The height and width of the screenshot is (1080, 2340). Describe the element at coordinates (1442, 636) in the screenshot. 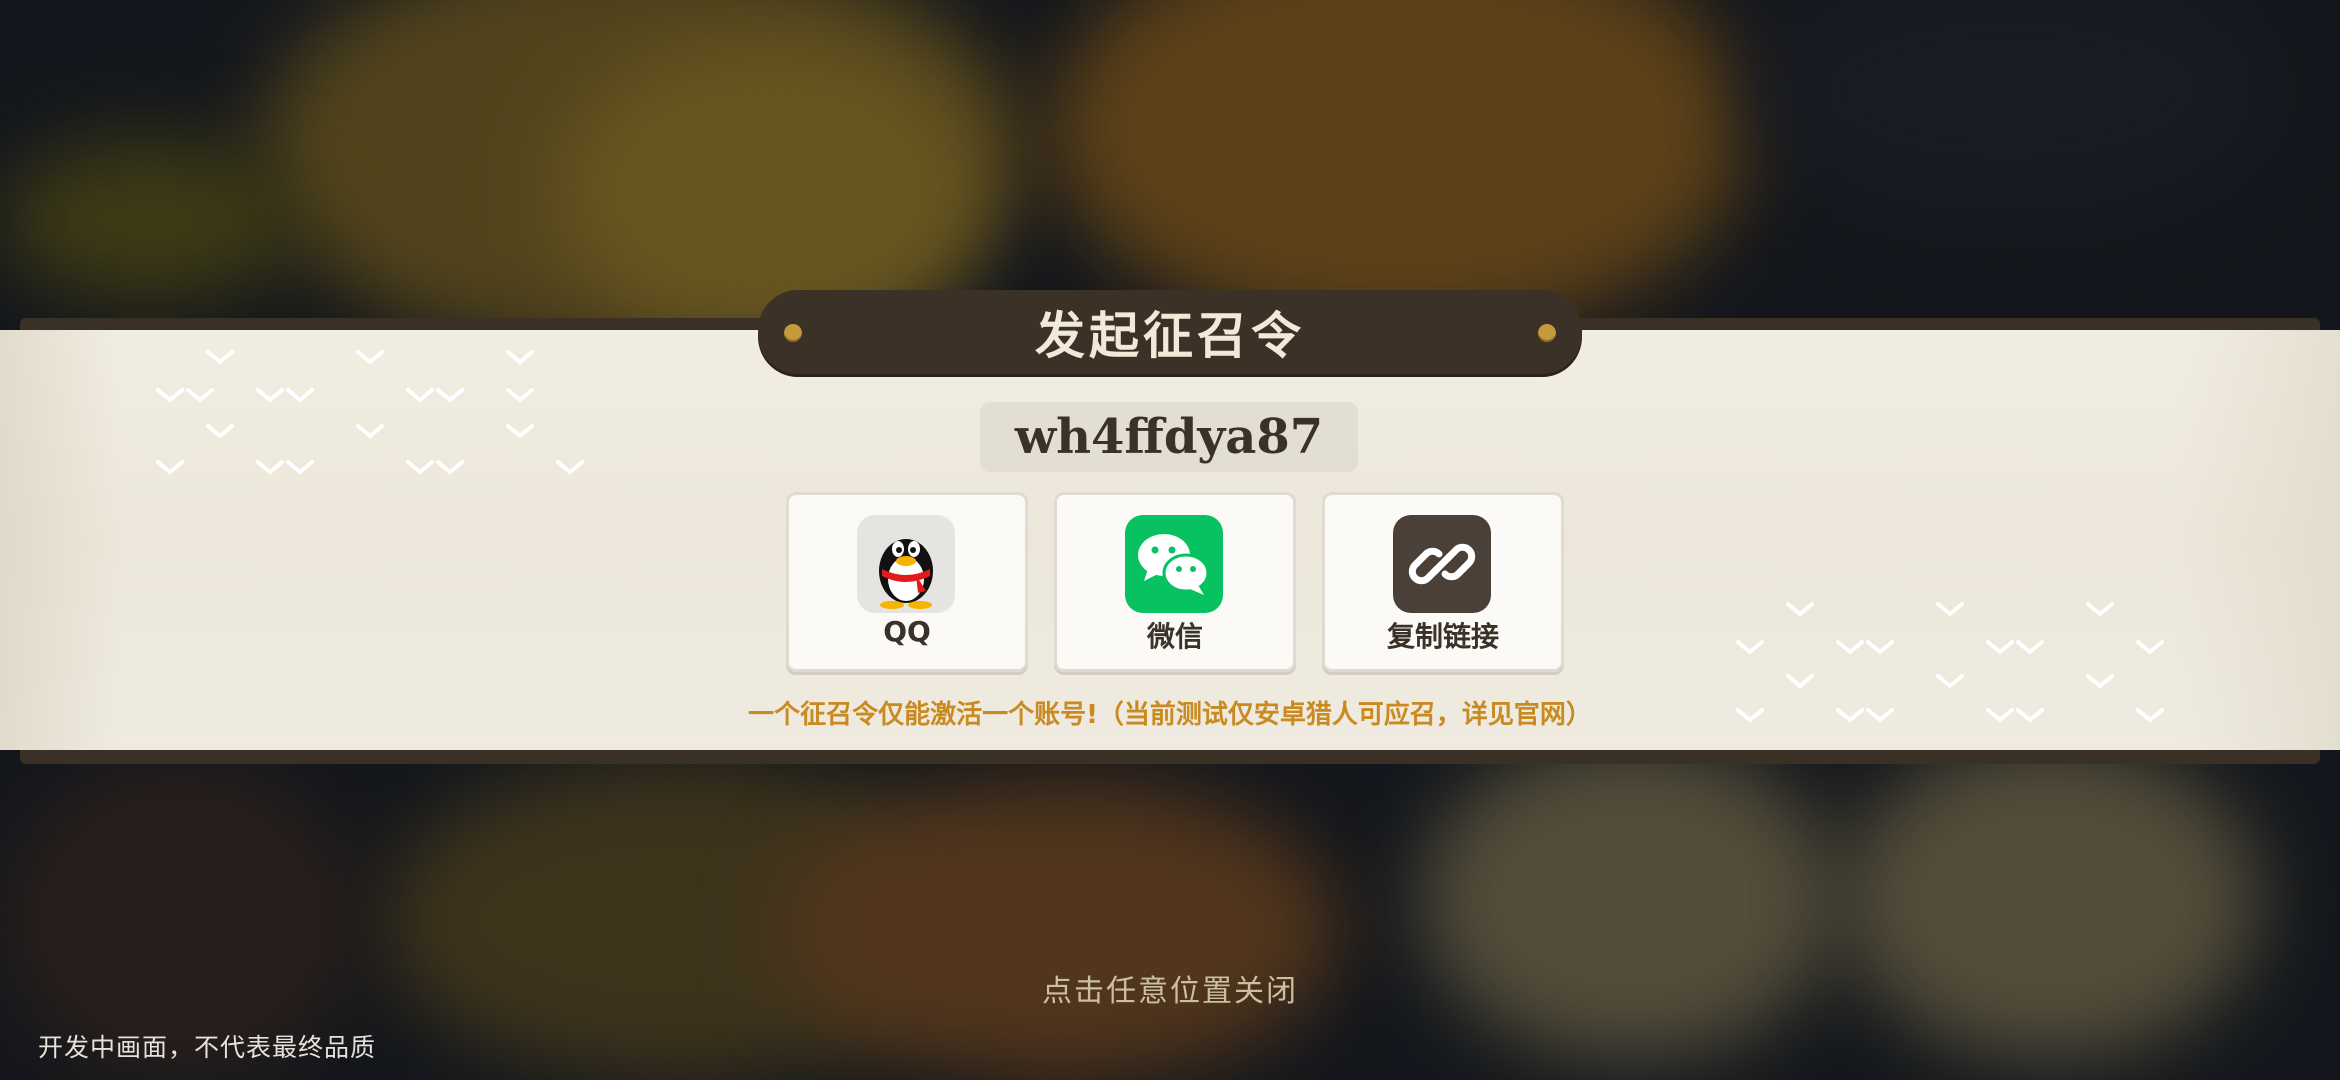

I see `copy-link-label: 复制链接` at that location.